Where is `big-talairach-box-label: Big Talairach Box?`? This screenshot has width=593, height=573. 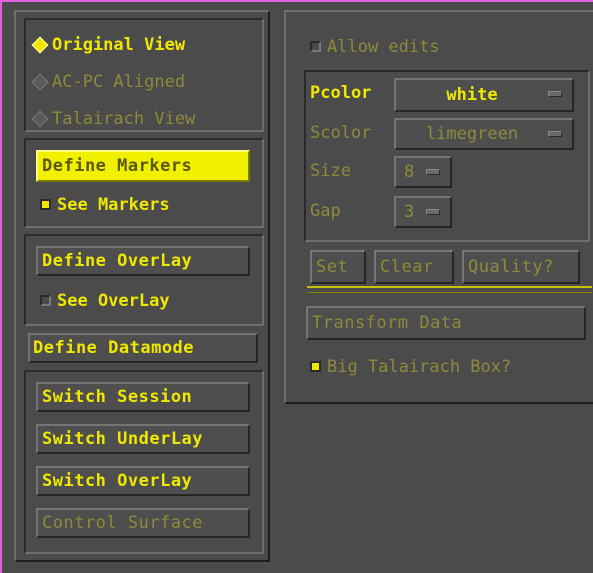 big-talairach-box-label: Big Talairach Box? is located at coordinates (419, 367).